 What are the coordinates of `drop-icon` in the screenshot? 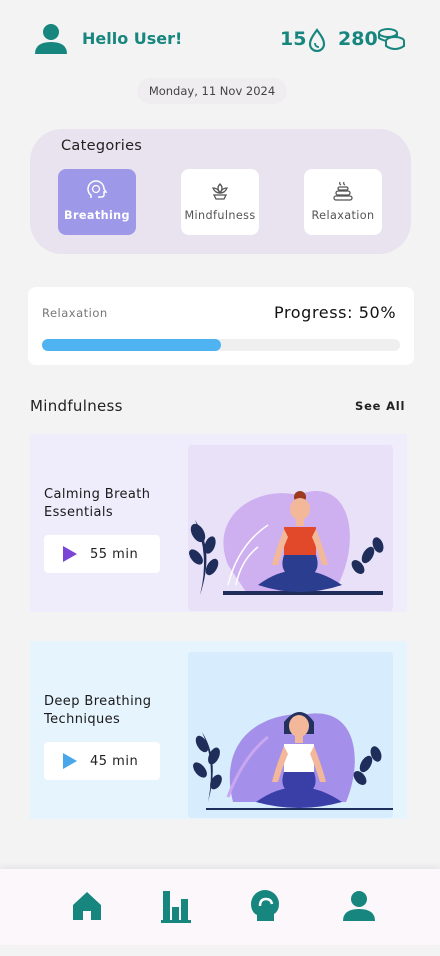 It's located at (317, 40).